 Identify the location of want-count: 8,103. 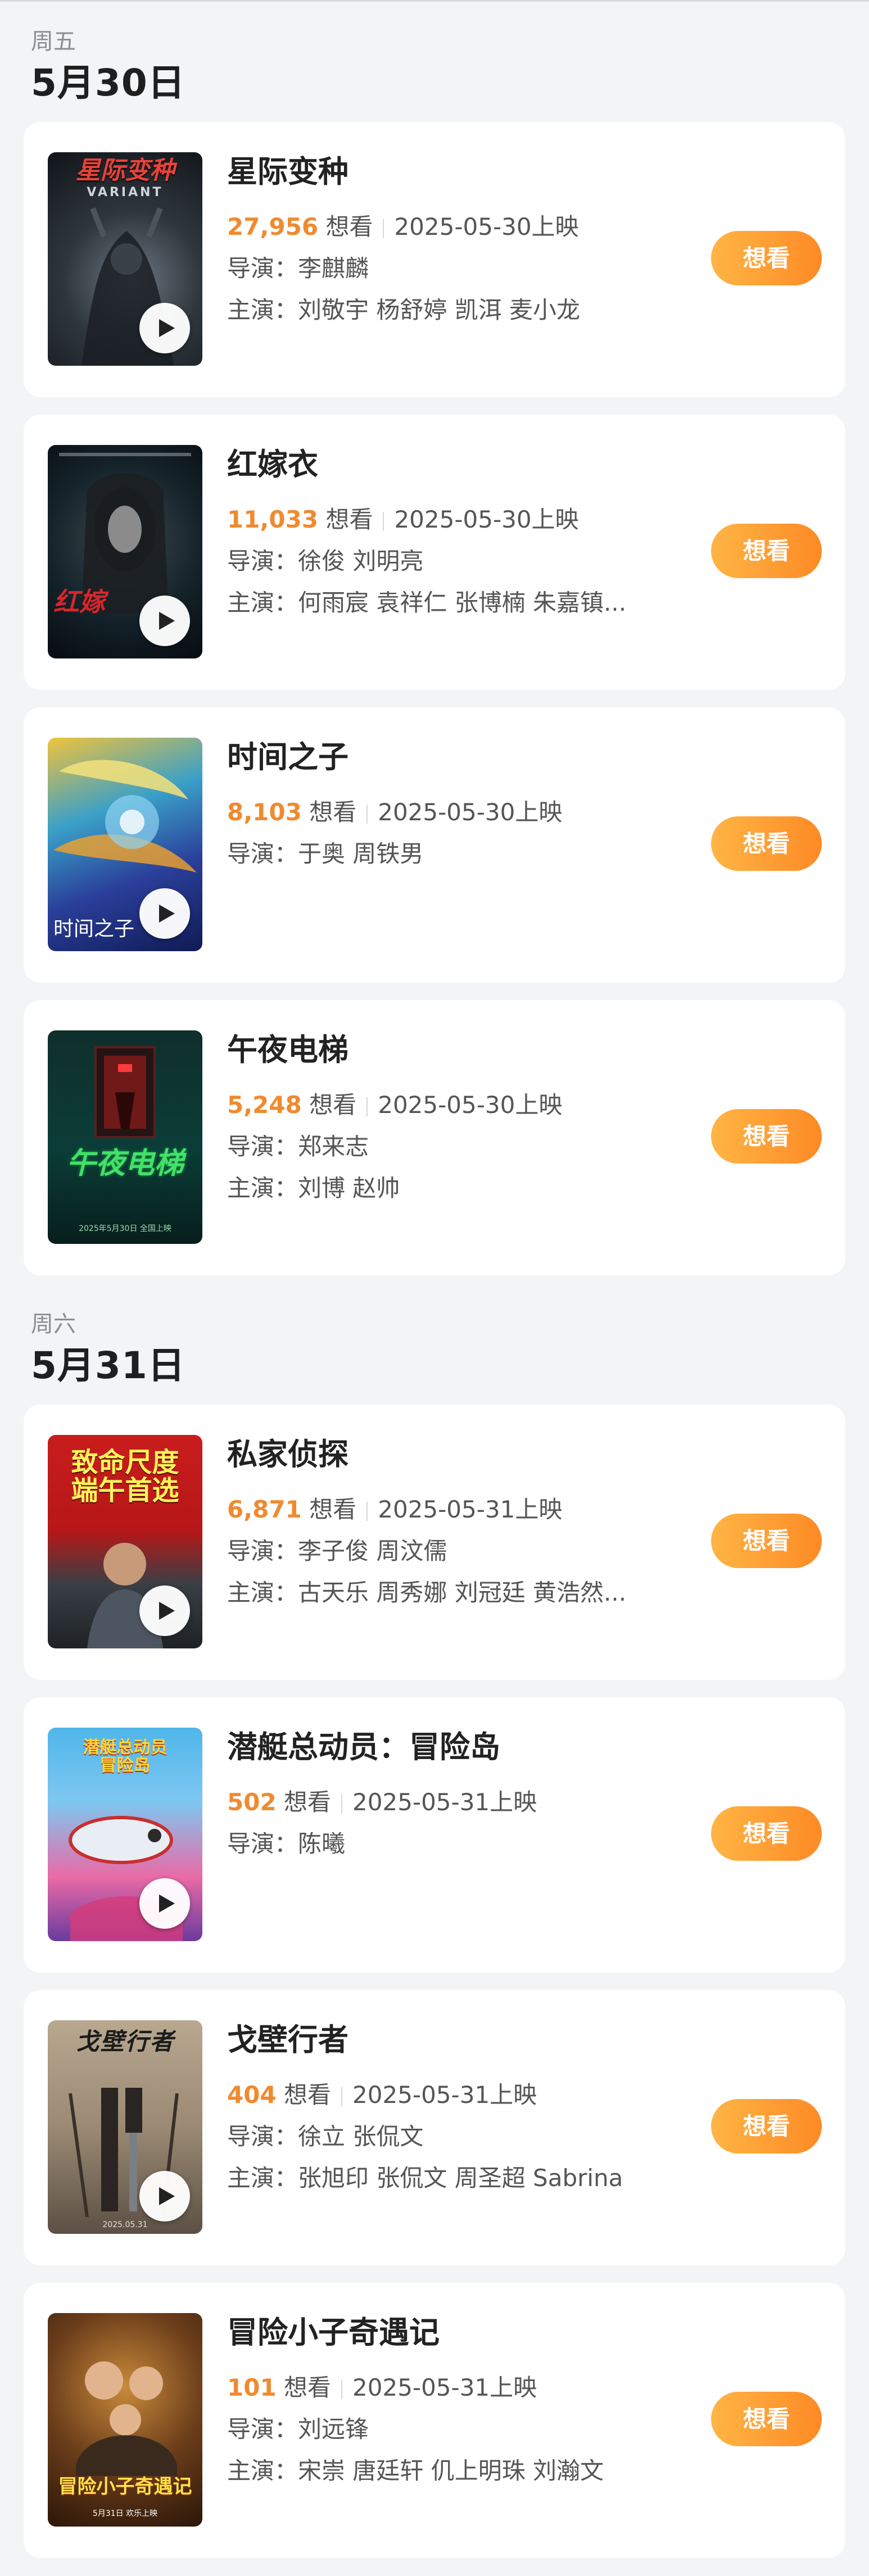
(265, 812).